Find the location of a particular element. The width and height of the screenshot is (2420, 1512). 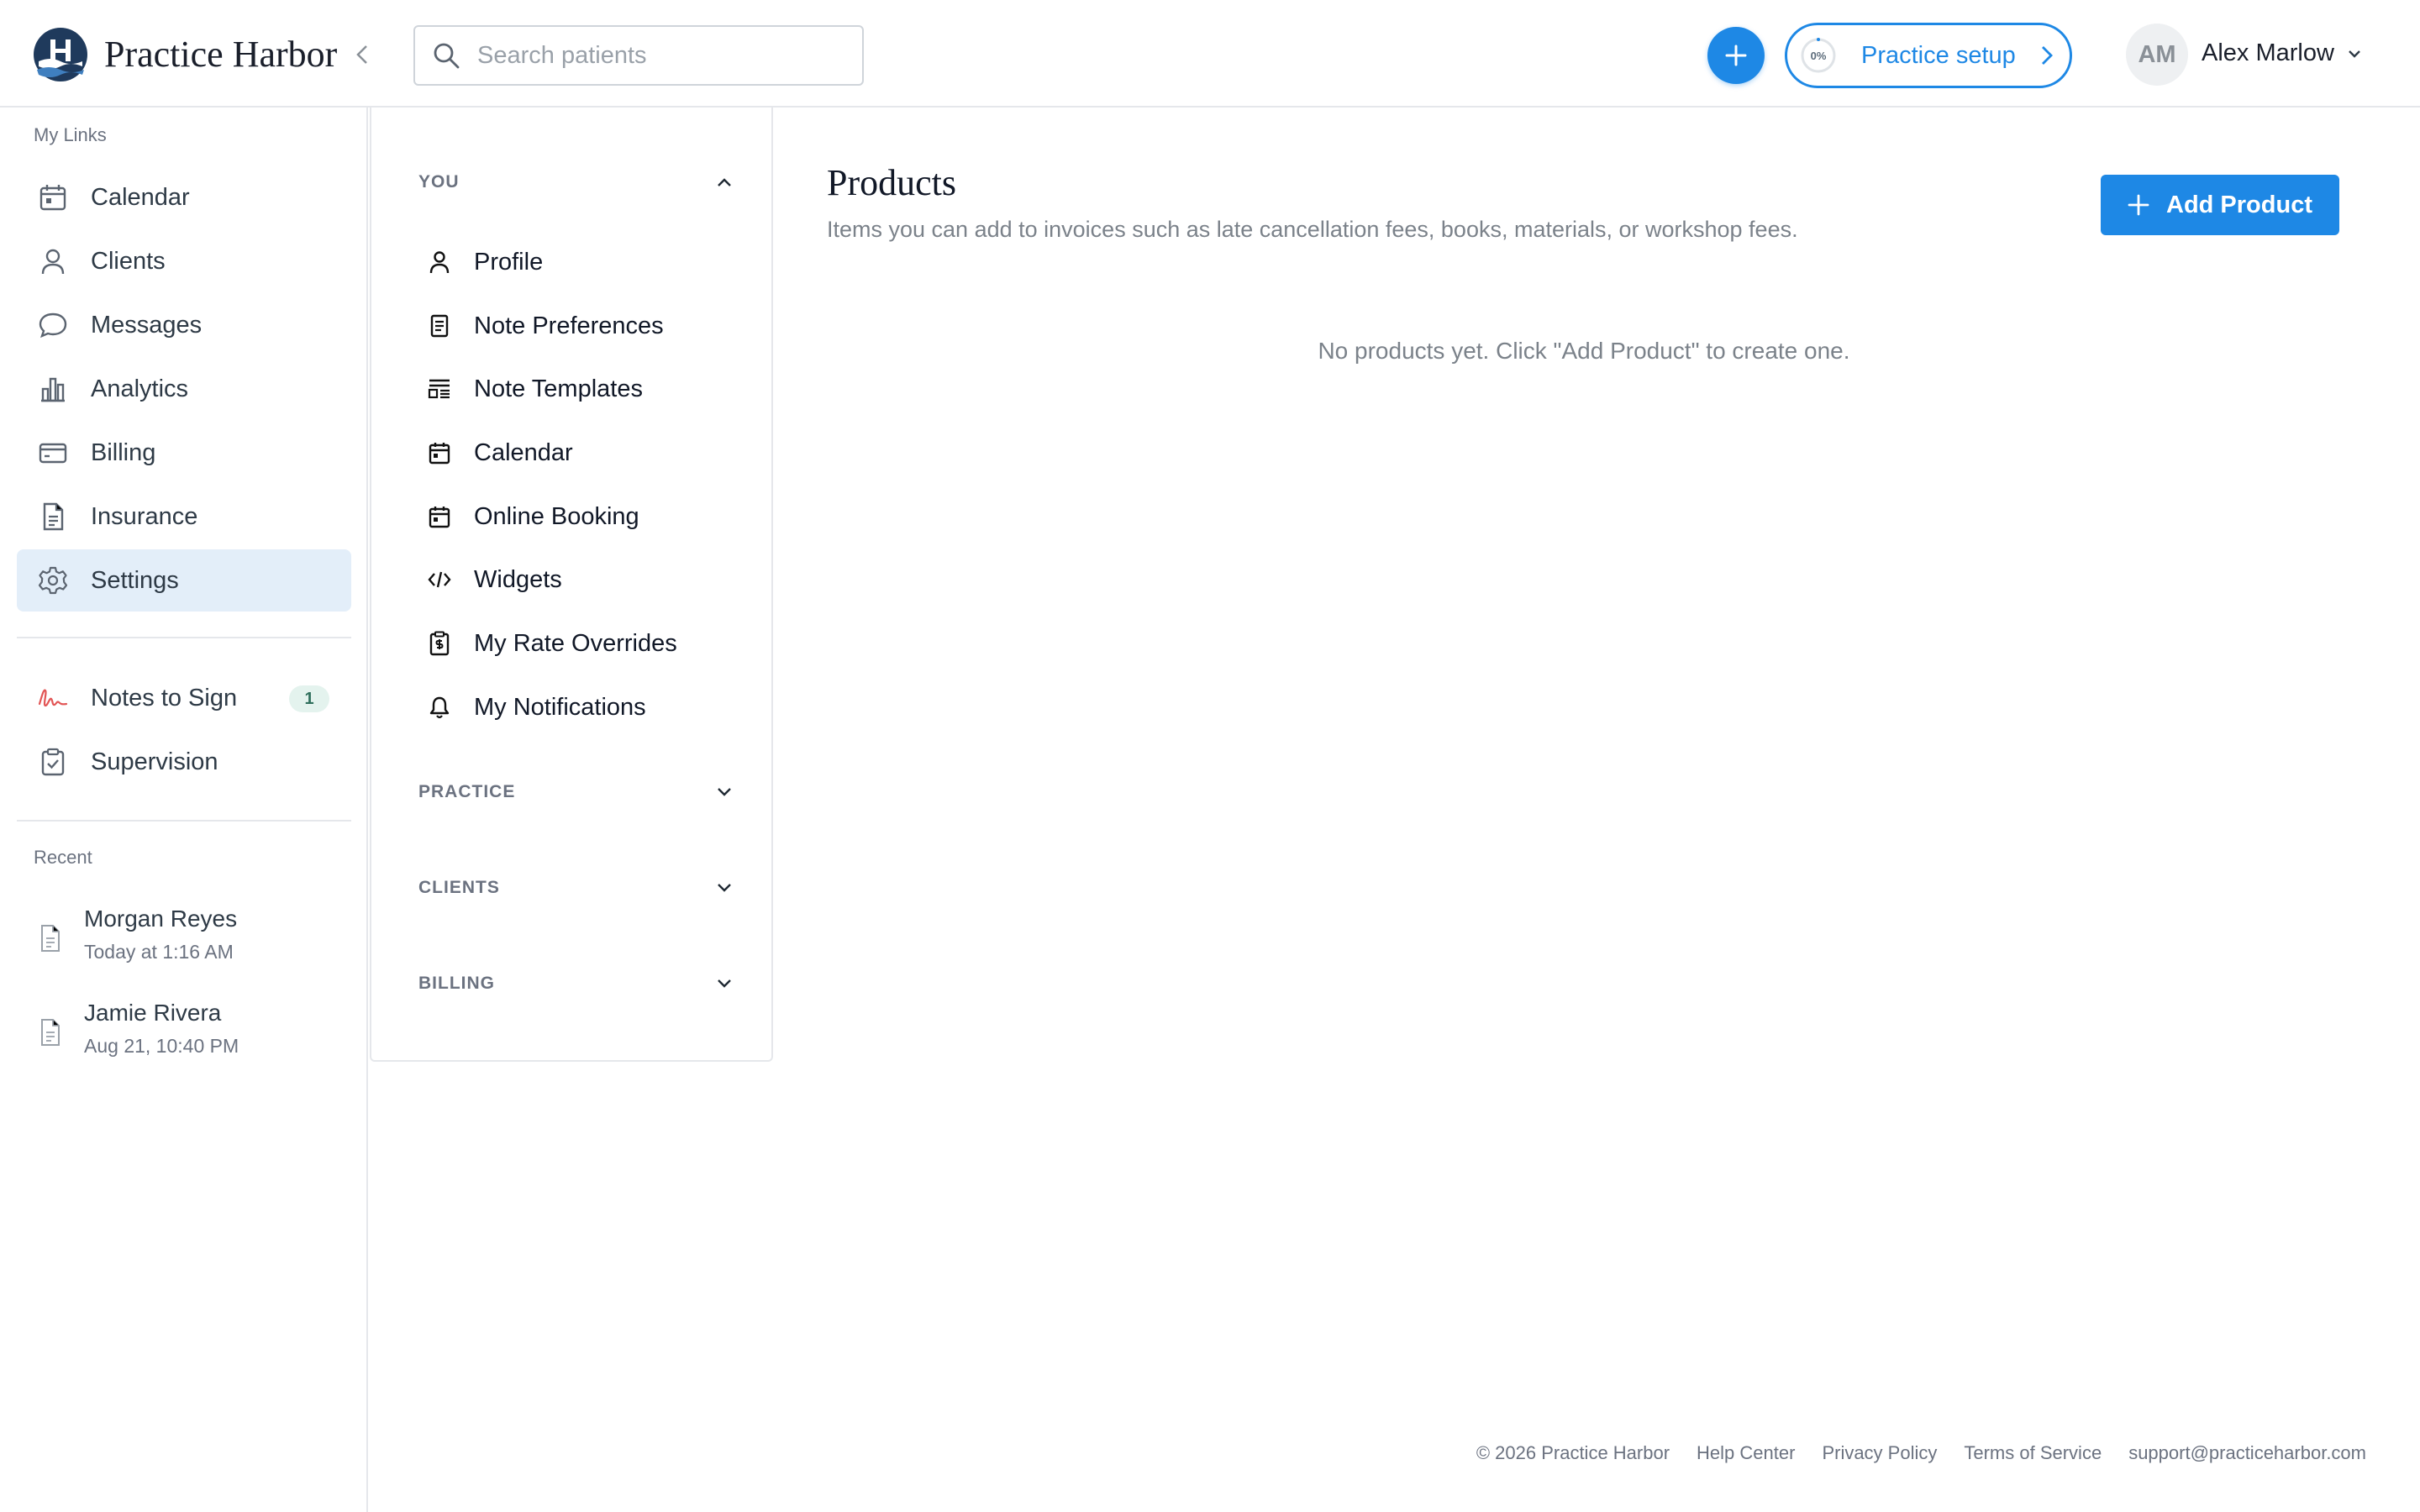

practice-harbor-logo is located at coordinates (60, 54).